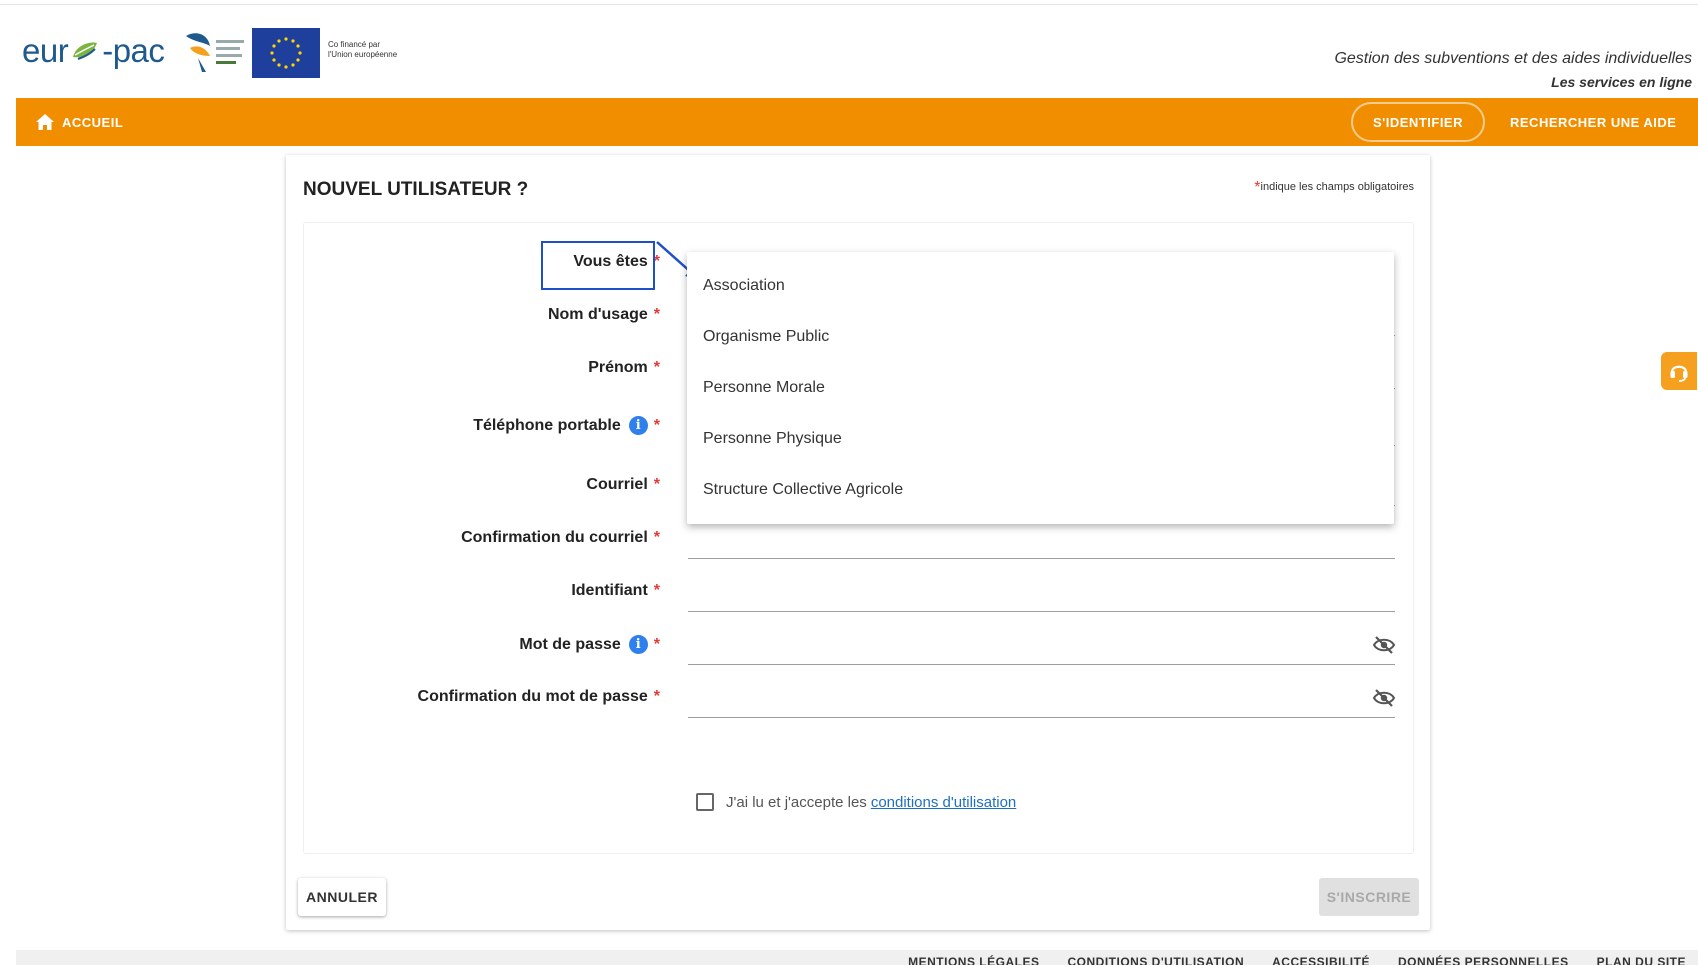 This screenshot has height=965, width=1698. Describe the element at coordinates (1483, 957) in the screenshot. I see `footer-link-privacy: DONNÉES PERSONNELLES` at that location.